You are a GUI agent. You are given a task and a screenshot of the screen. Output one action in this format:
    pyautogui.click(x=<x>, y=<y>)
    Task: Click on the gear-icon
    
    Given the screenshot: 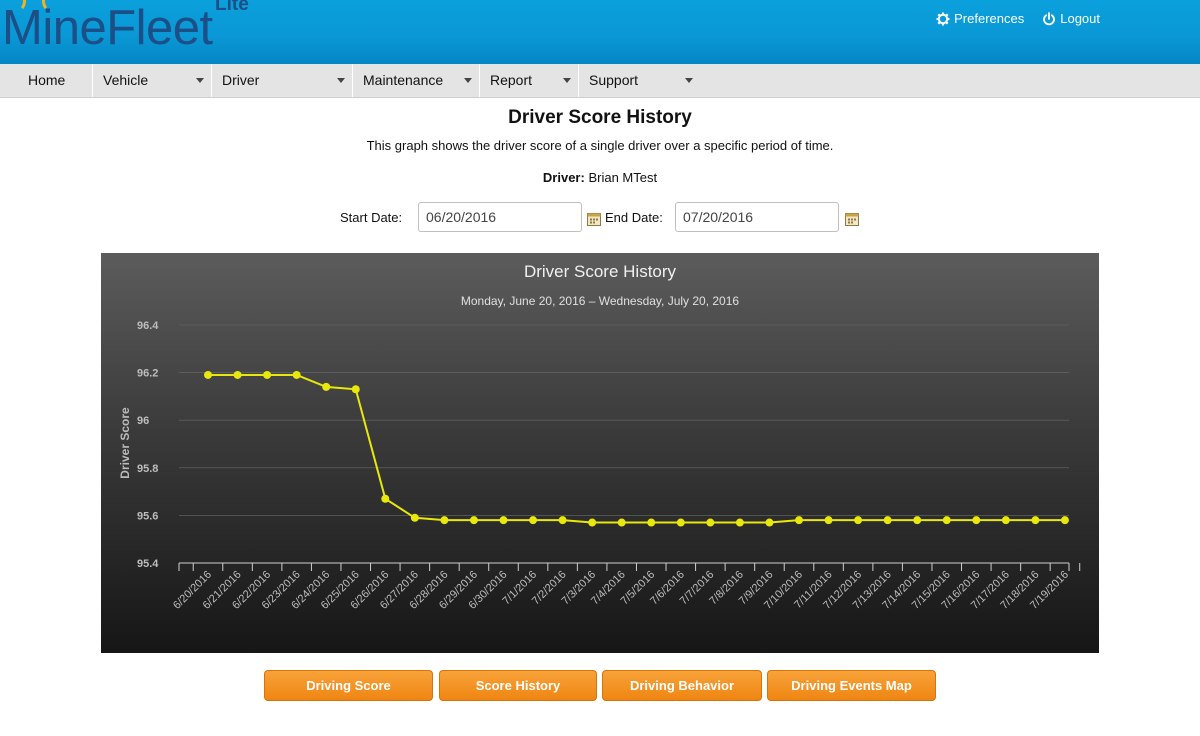 What is the action you would take?
    pyautogui.click(x=943, y=18)
    